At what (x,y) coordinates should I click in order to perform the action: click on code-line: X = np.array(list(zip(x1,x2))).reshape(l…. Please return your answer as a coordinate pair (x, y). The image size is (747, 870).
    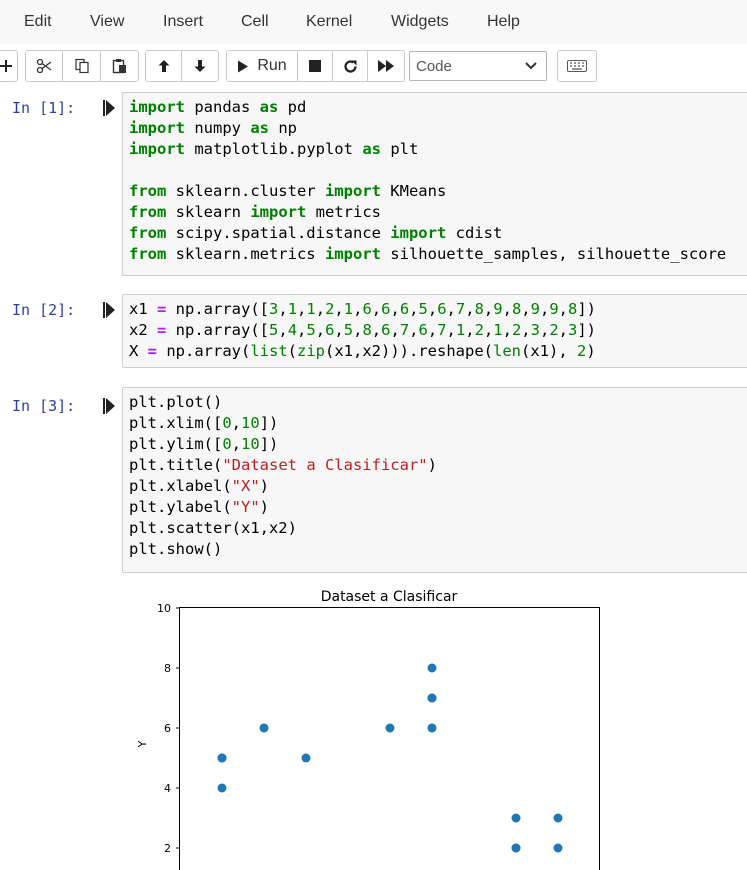
    Looking at the image, I should click on (438, 351).